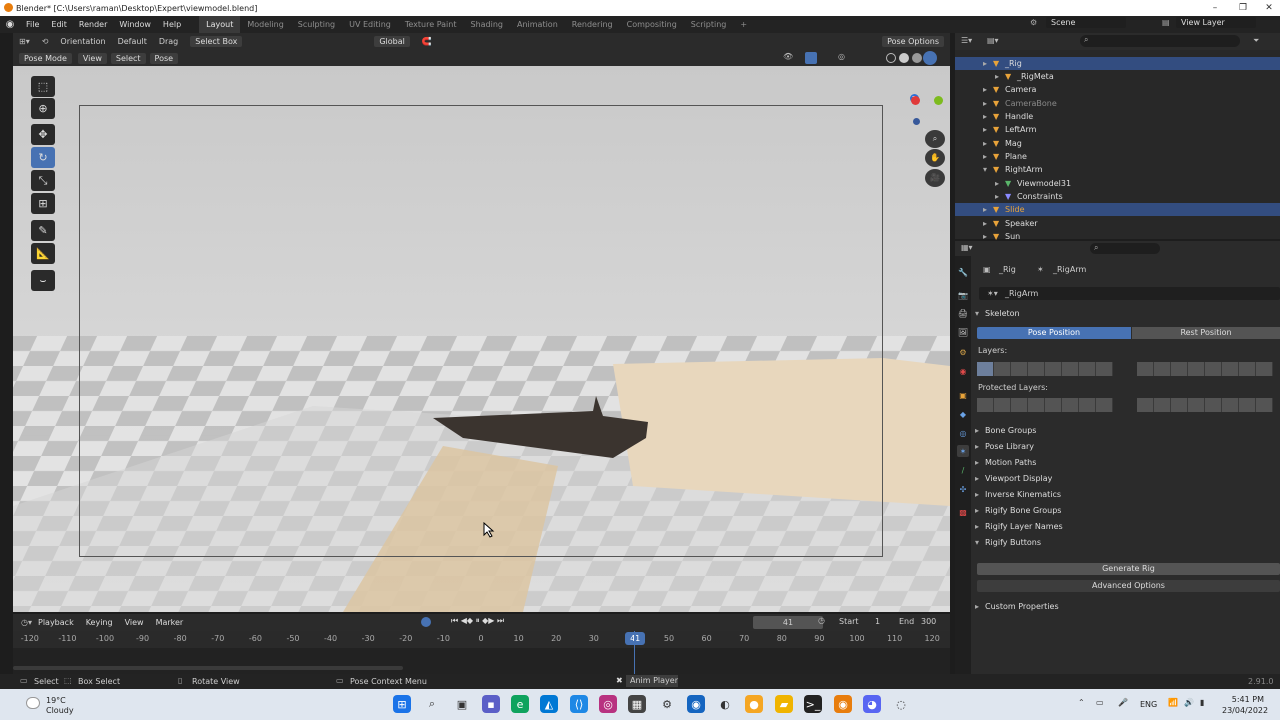 The height and width of the screenshot is (720, 1280). I want to click on outliner-row: ▸ ▼ Handle, so click(1117, 116).